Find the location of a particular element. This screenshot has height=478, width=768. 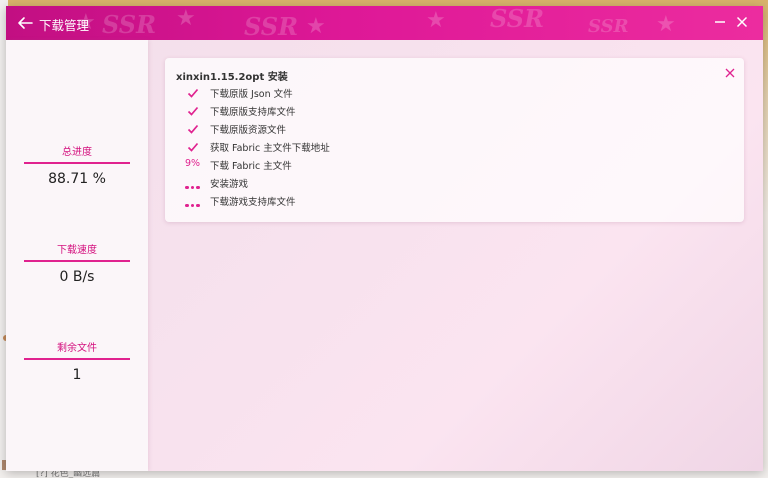

task-step: 下载游戏支持库文件 is located at coordinates (333, 201).